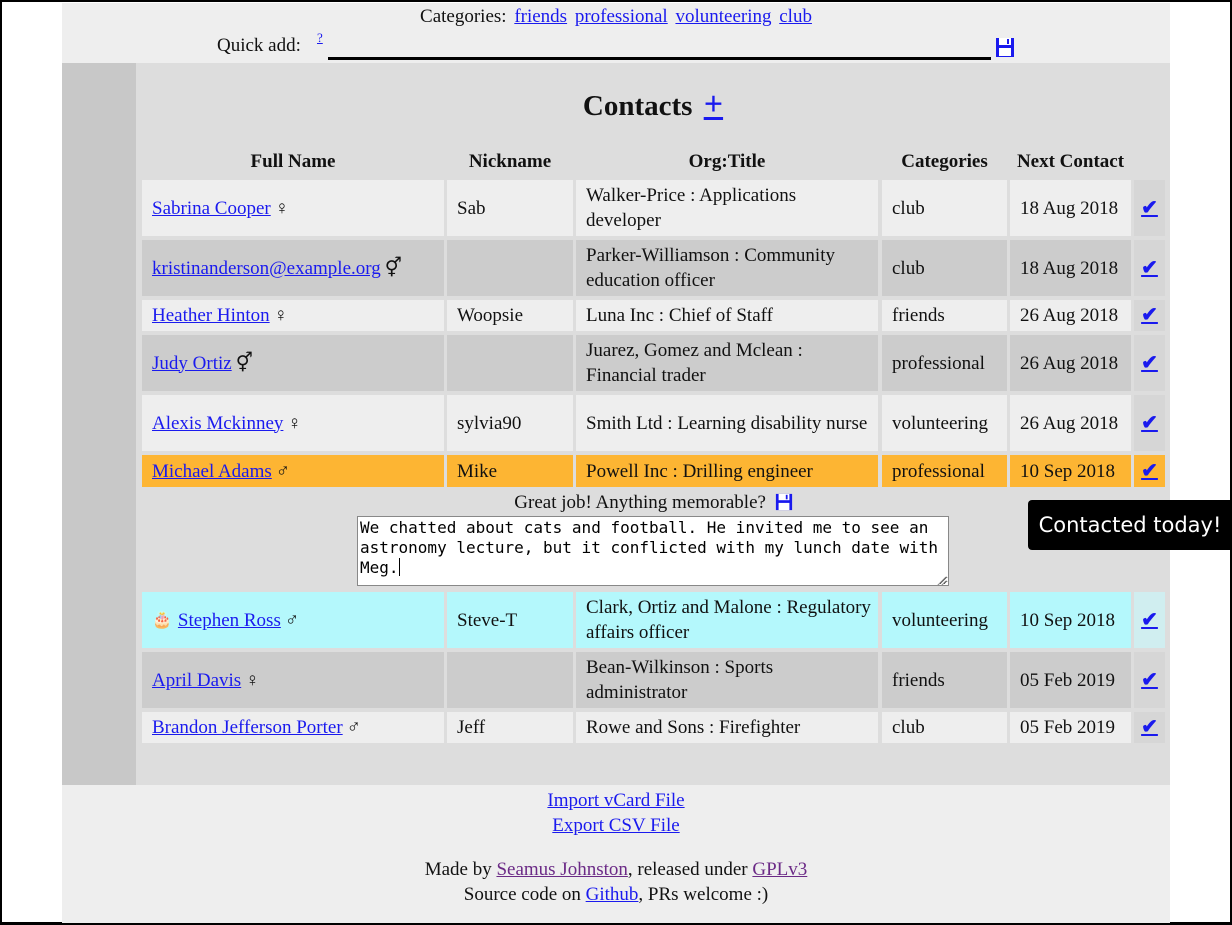 The image size is (1232, 925). I want to click on quick-add-help-link: ?, so click(320, 38).